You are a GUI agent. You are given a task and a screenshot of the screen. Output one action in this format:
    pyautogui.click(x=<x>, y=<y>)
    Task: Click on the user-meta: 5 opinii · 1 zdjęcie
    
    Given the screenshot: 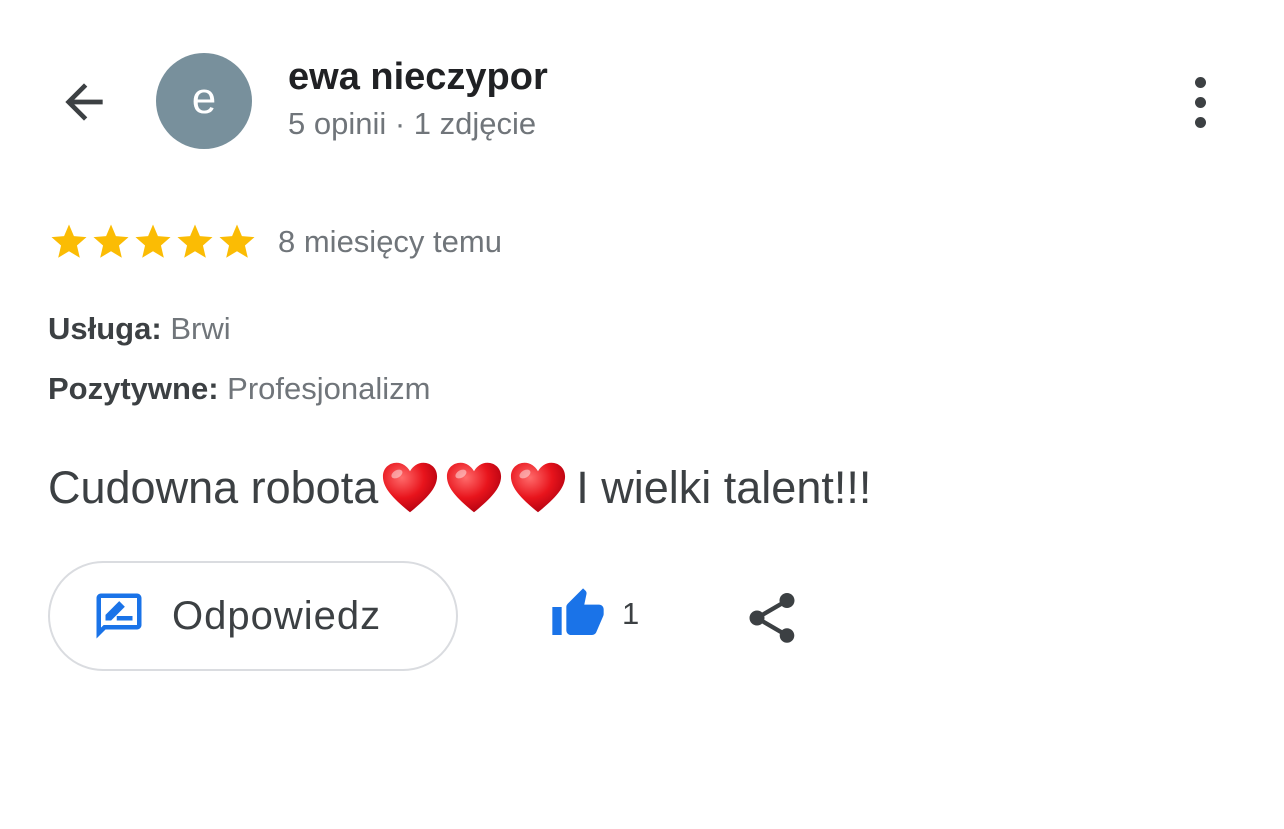 What is the action you would take?
    pyautogui.click(x=412, y=123)
    